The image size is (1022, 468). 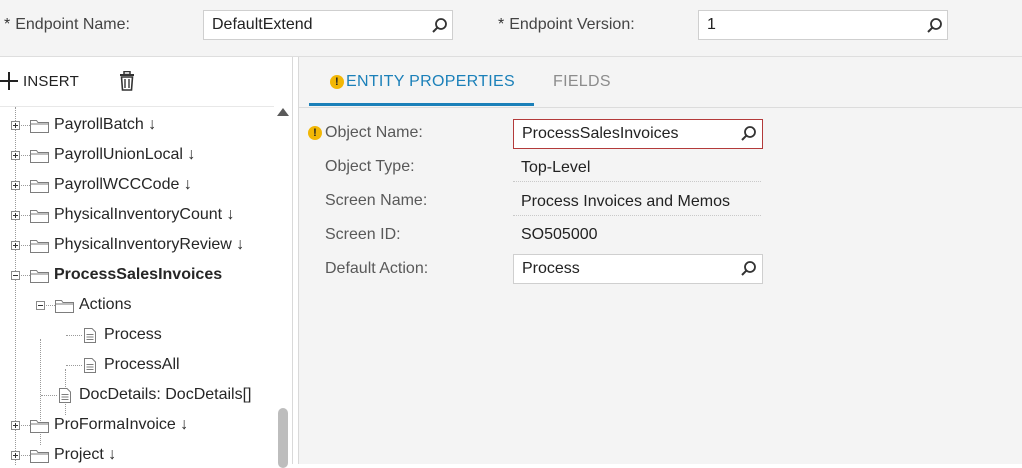 I want to click on default-action-field: Process, so click(x=638, y=269).